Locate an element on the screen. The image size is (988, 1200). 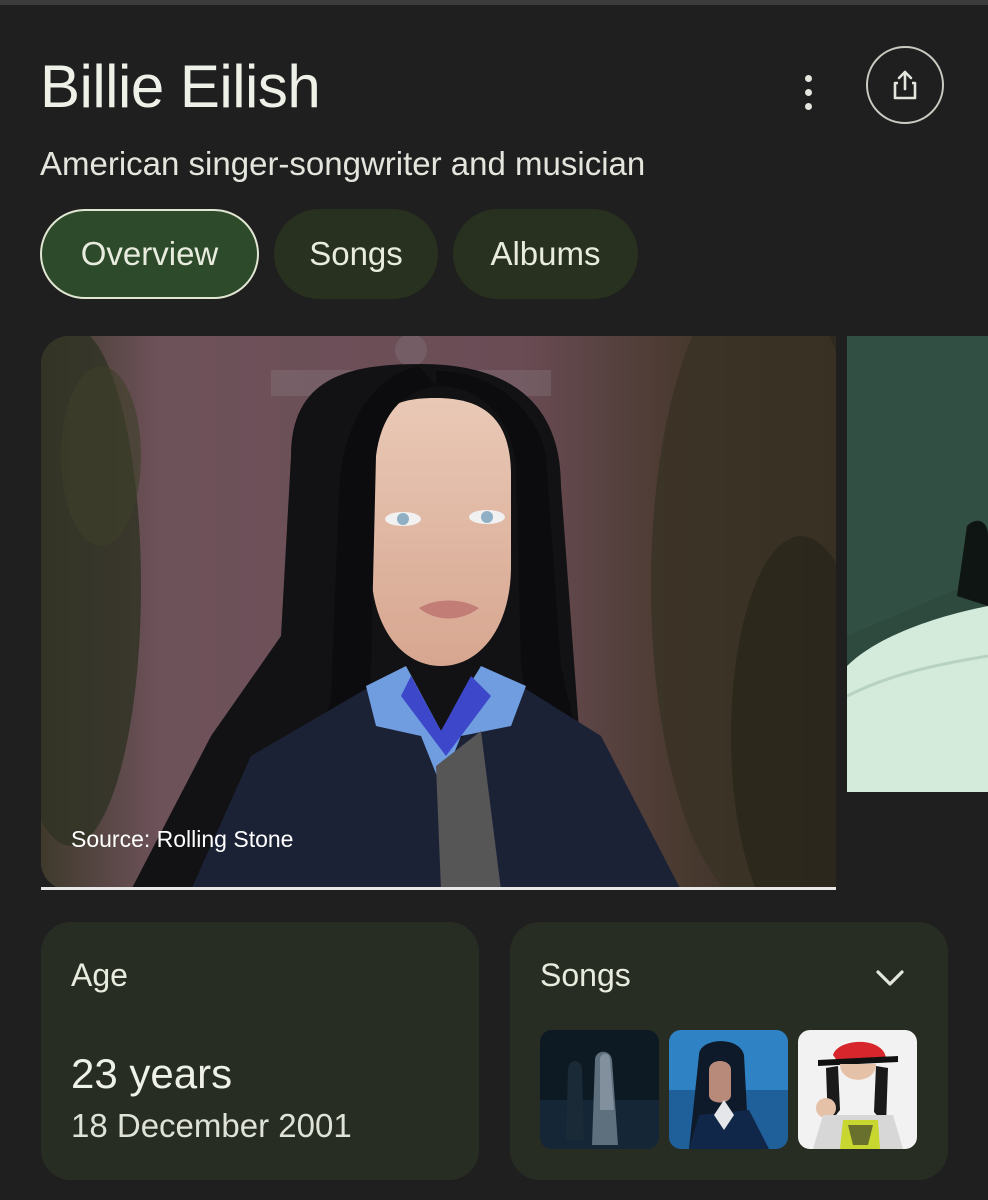
songs-card-label: Songs is located at coordinates (585, 975).